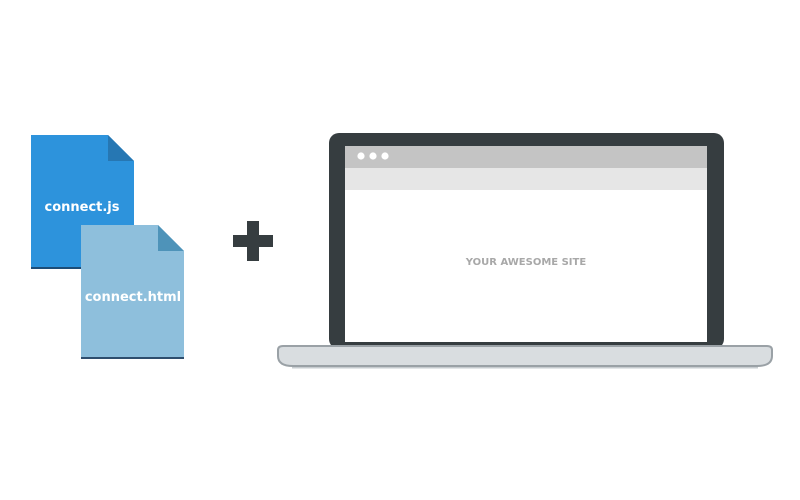 The width and height of the screenshot is (800, 500). I want to click on connect-html-label: connect.html, so click(133, 297).